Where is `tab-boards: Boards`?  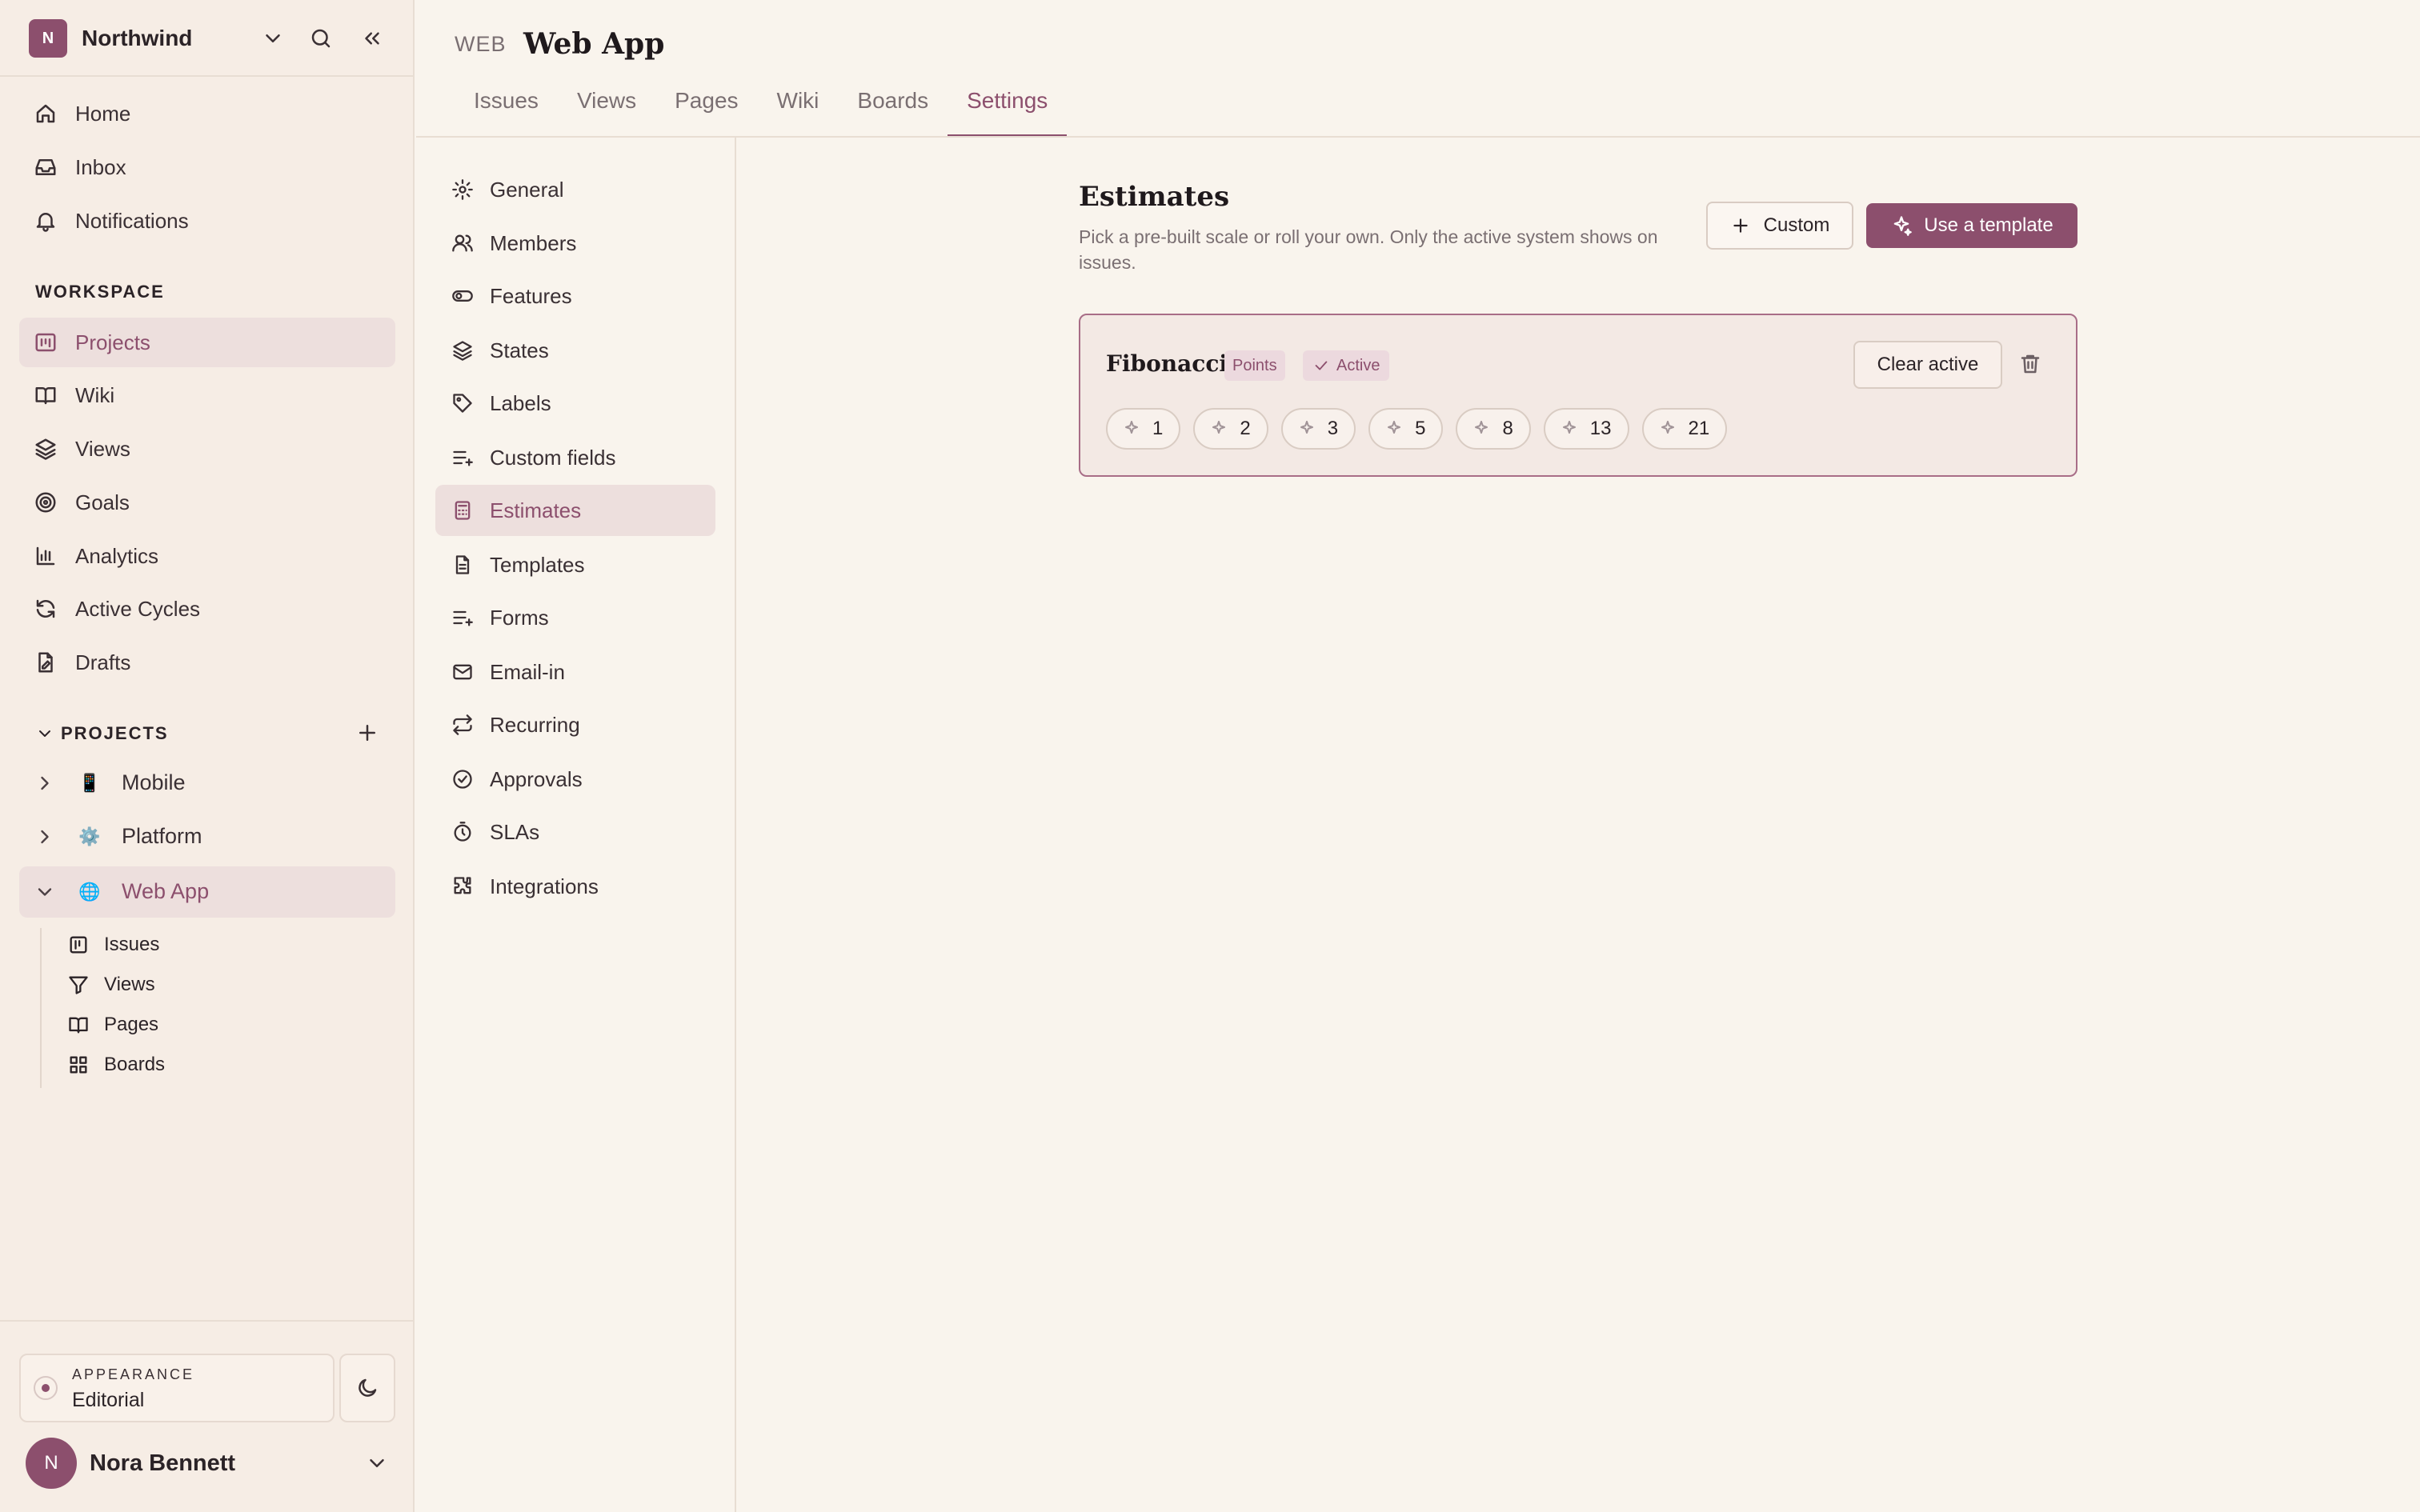
tab-boards: Boards is located at coordinates (893, 110).